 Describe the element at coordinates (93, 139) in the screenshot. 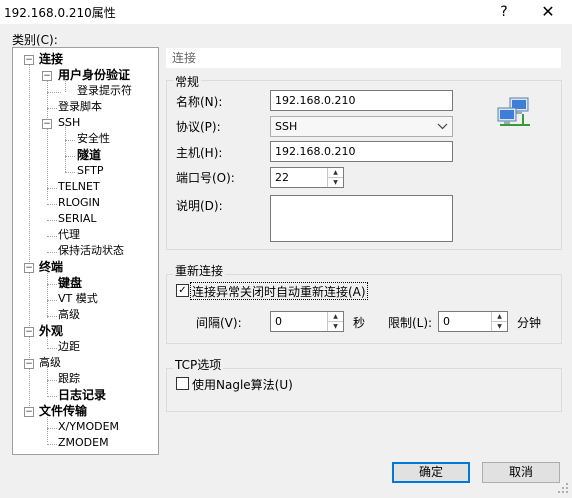

I see `tree-item-security: 安全性` at that location.